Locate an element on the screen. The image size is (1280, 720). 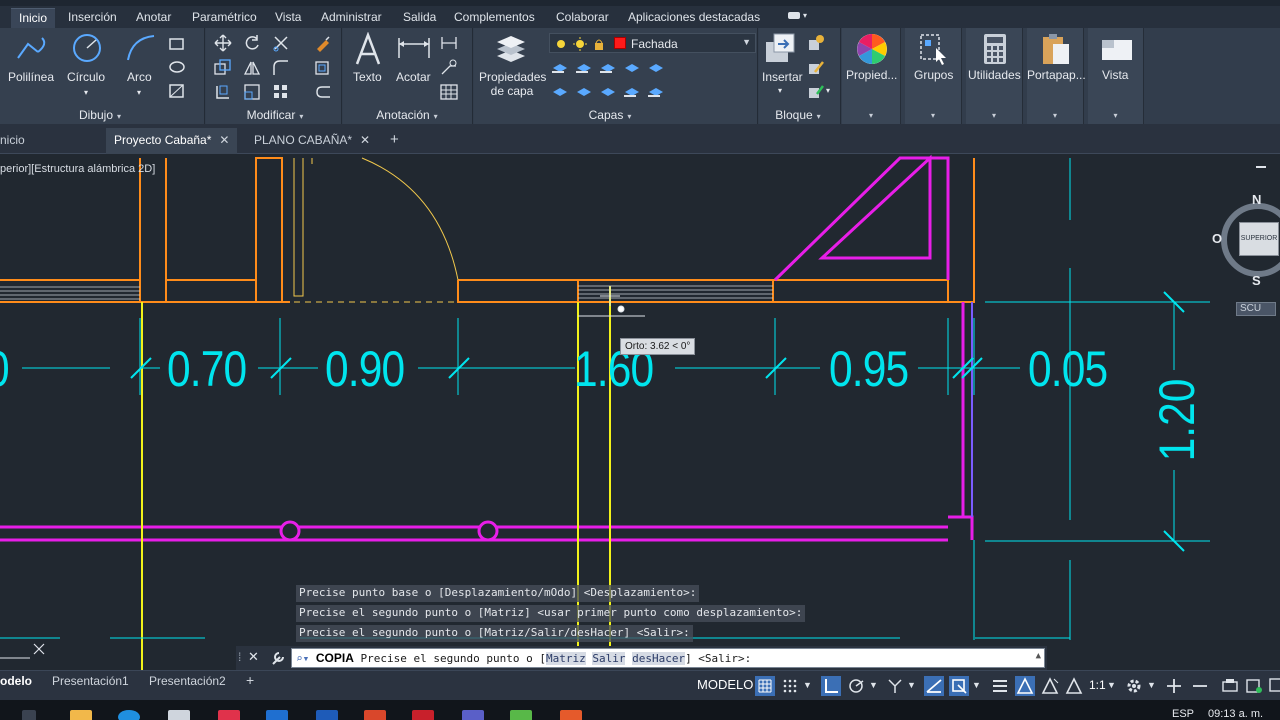
table-icon is located at coordinates (449, 92).